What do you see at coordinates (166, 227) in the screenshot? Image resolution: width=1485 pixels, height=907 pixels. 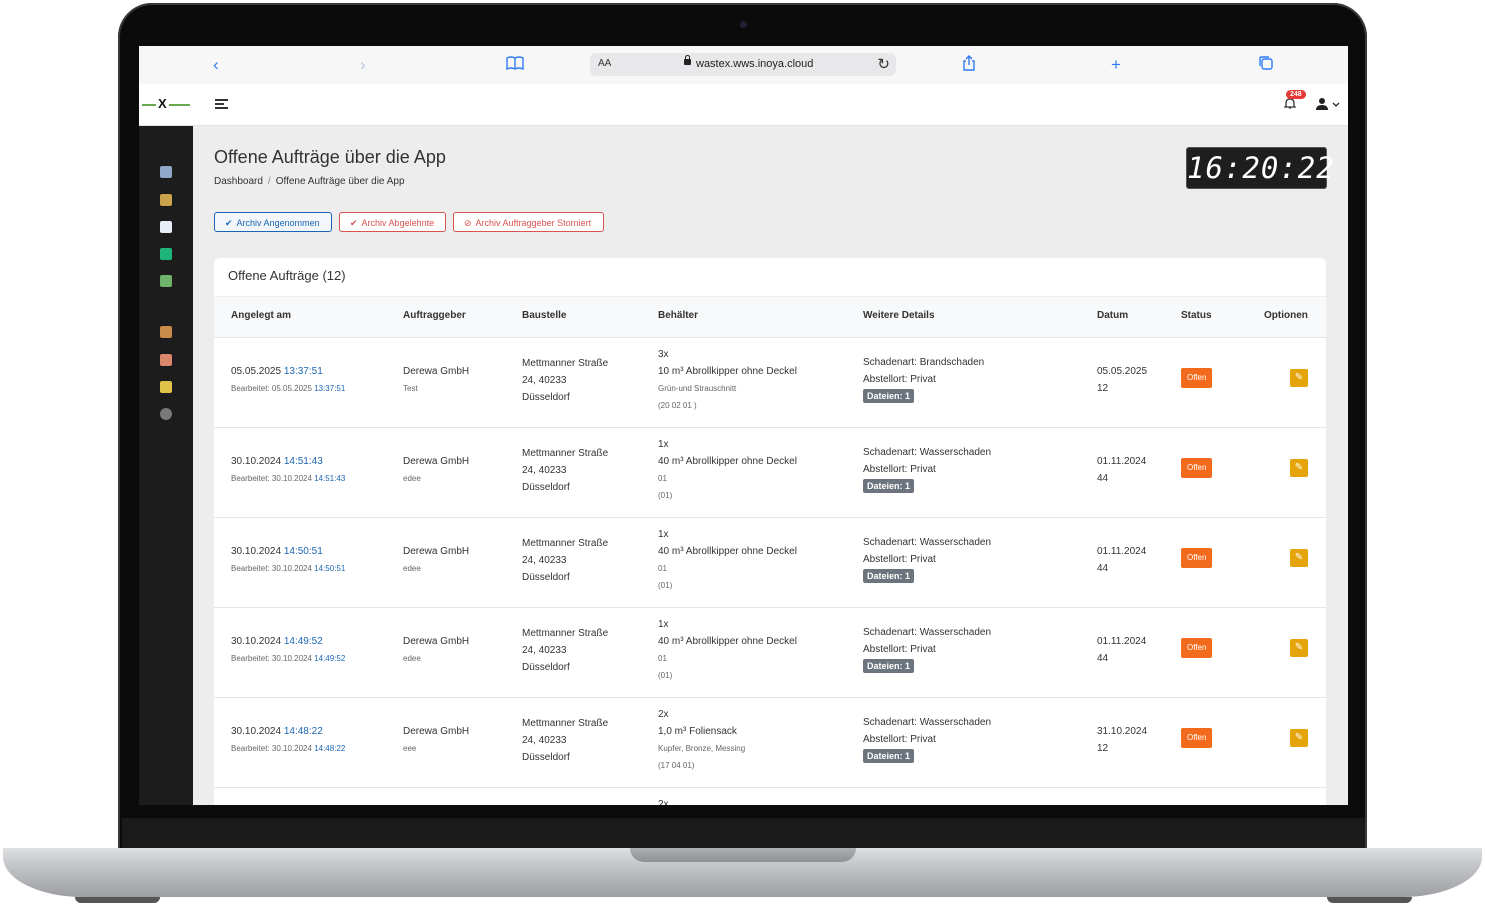 I see `document-icon` at bounding box center [166, 227].